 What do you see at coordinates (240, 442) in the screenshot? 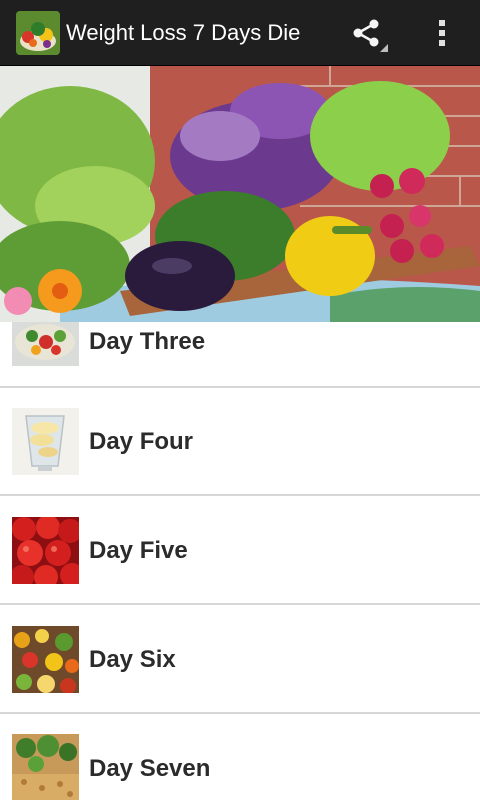
I see `list-item-day-four: Day Four` at bounding box center [240, 442].